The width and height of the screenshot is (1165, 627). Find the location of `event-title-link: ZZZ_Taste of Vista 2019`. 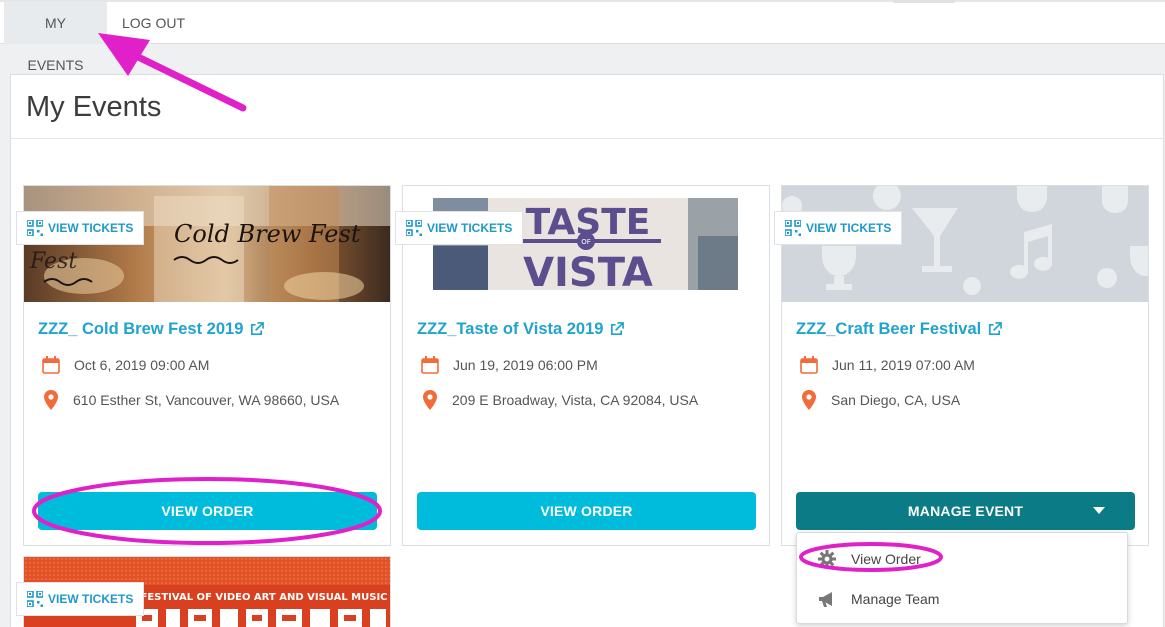

event-title-link: ZZZ_Taste of Vista 2019 is located at coordinates (521, 329).